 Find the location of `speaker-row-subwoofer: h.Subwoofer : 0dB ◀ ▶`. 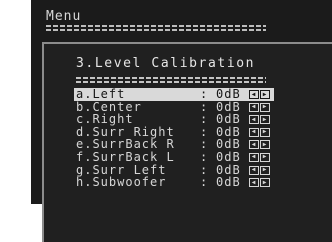

speaker-row-subwoofer: h.Subwoofer : 0dB ◀ ▶ is located at coordinates (174, 182).